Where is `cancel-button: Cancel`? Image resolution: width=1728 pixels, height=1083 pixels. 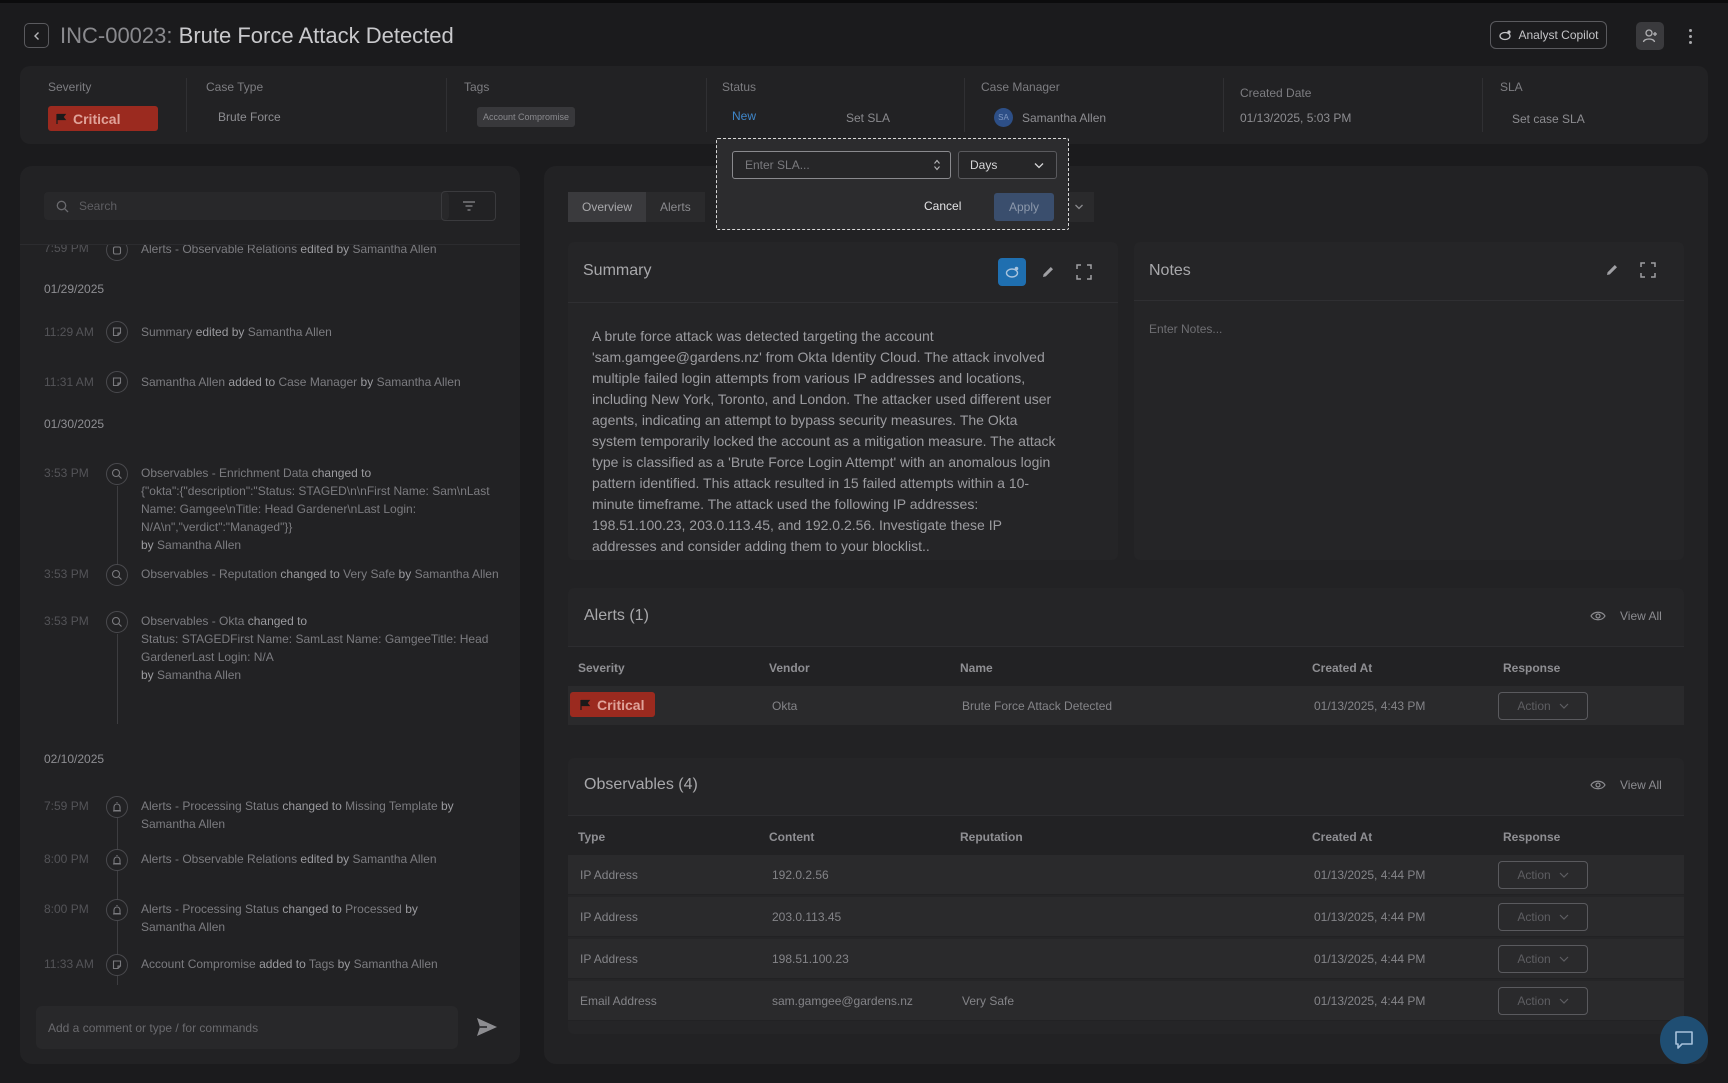
cancel-button: Cancel is located at coordinates (942, 206).